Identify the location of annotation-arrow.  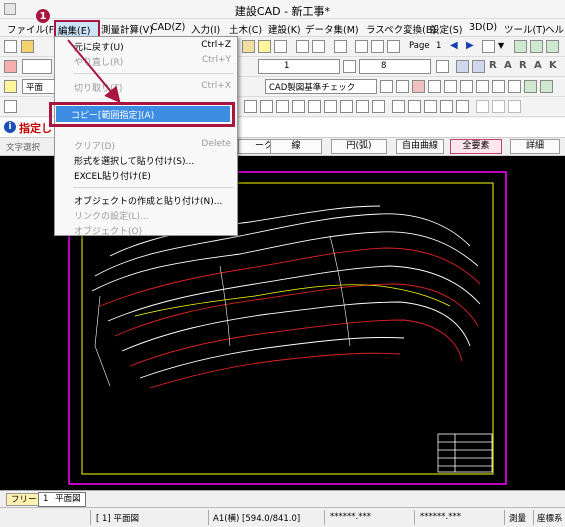
(94, 71).